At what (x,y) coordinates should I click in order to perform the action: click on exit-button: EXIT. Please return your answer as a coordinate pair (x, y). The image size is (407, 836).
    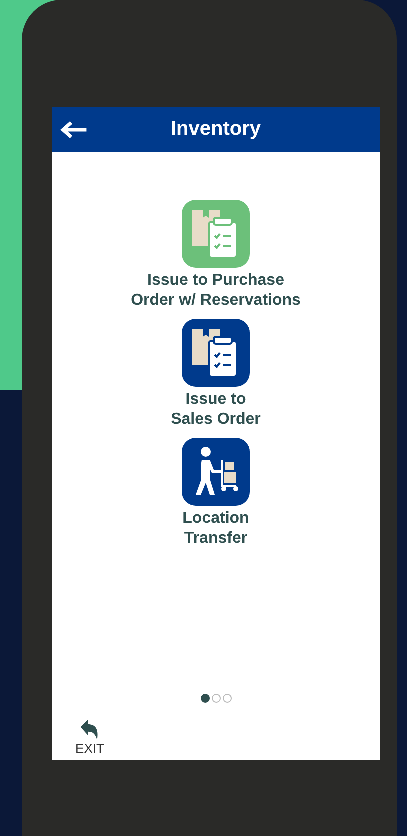
    Looking at the image, I should click on (90, 737).